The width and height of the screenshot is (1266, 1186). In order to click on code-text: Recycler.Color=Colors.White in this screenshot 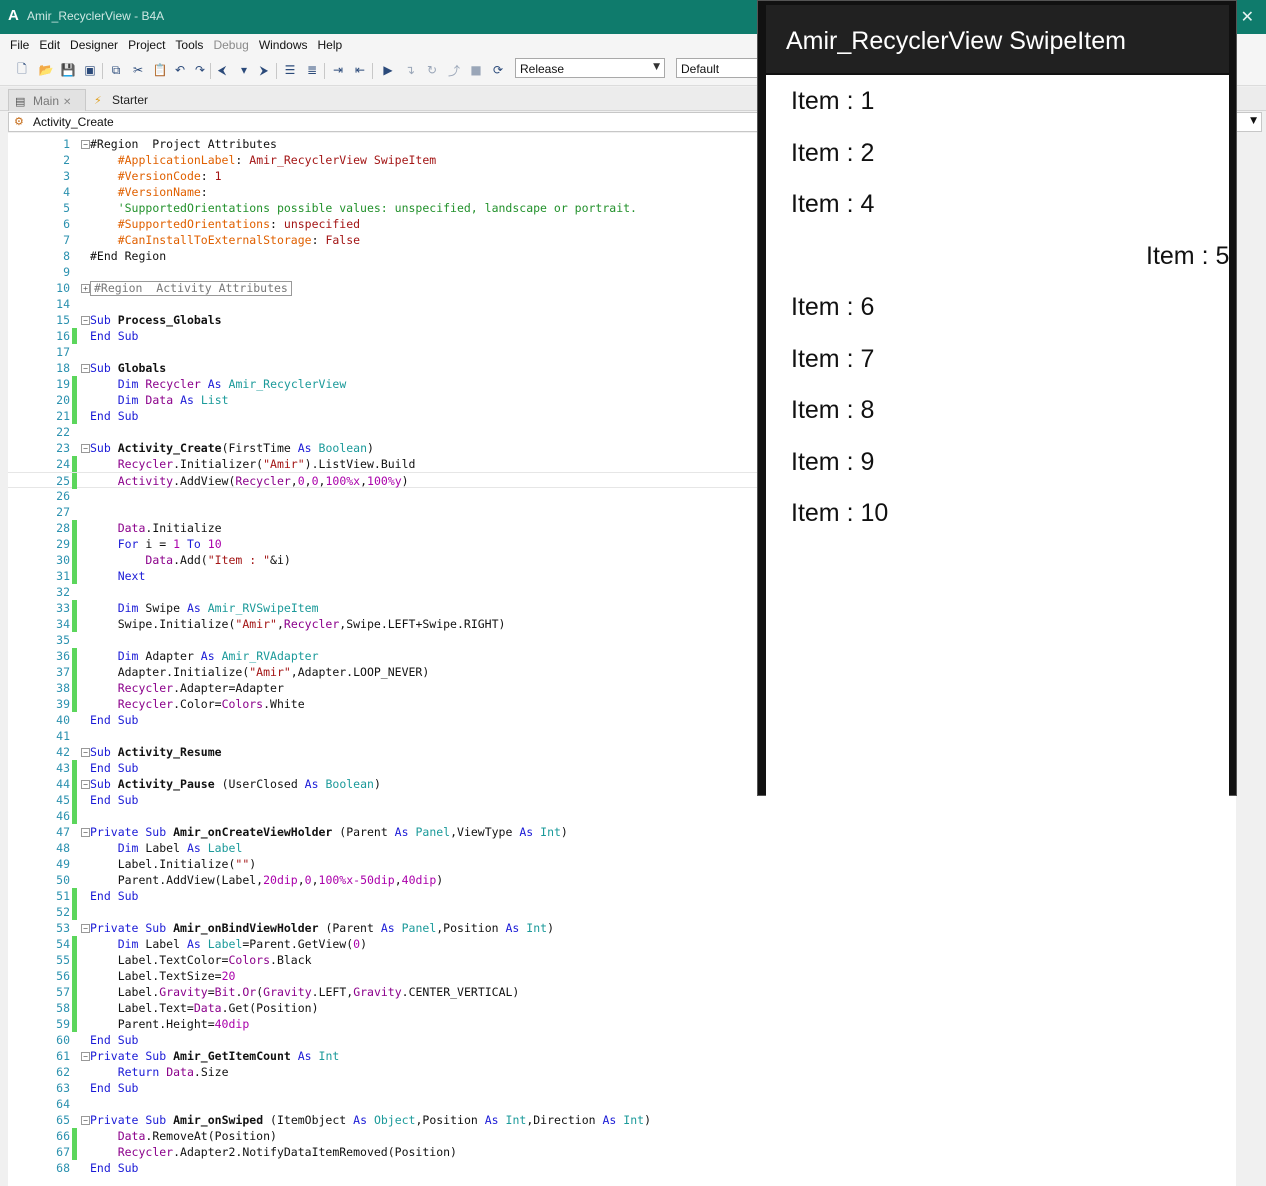, I will do `click(211, 704)`.